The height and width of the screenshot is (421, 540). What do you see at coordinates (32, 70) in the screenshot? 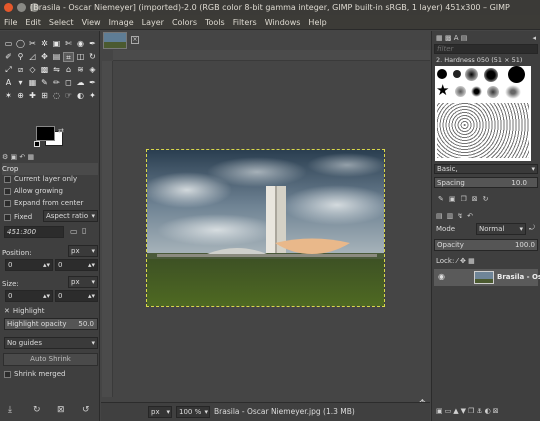
I see `perspective-tool-icon: ◇` at bounding box center [32, 70].